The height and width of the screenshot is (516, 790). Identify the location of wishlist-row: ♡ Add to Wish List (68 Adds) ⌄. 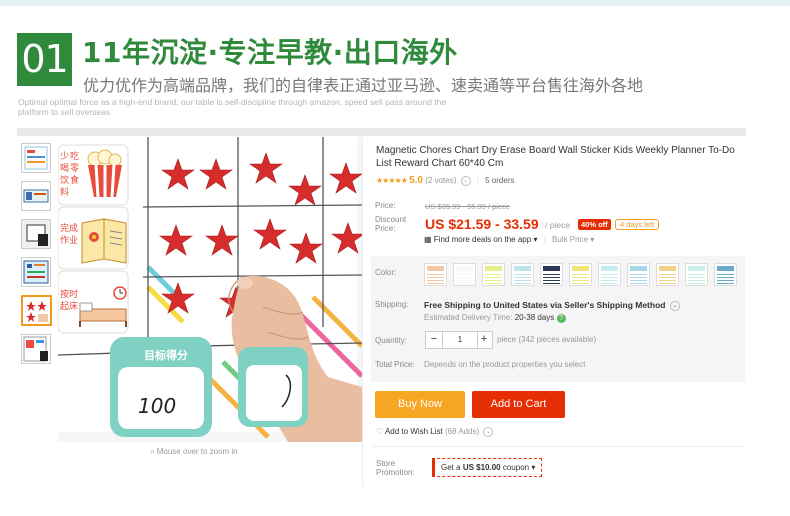
(435, 432).